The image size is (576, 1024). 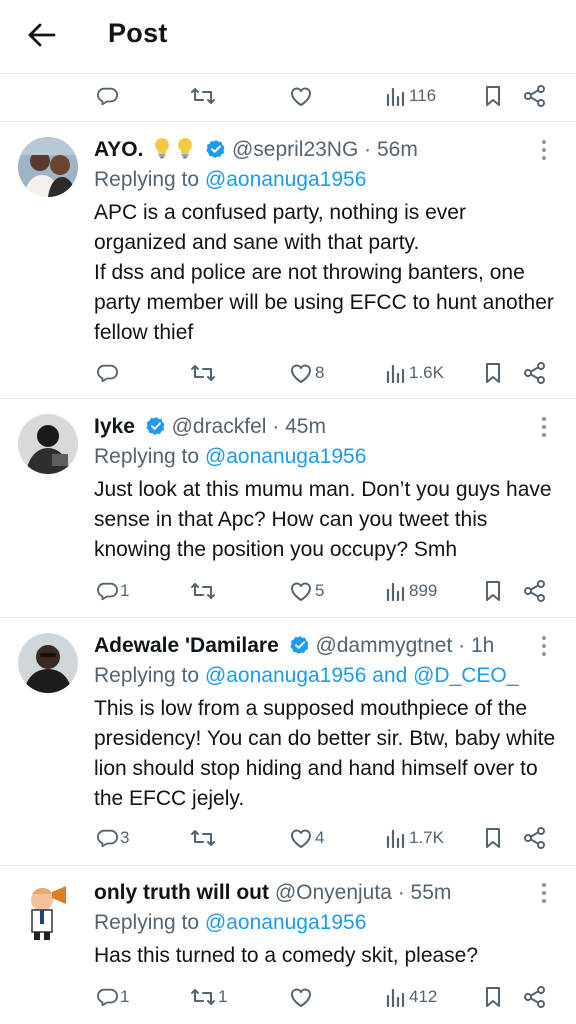 What do you see at coordinates (181, 892) in the screenshot?
I see `author-name: only truth will out` at bounding box center [181, 892].